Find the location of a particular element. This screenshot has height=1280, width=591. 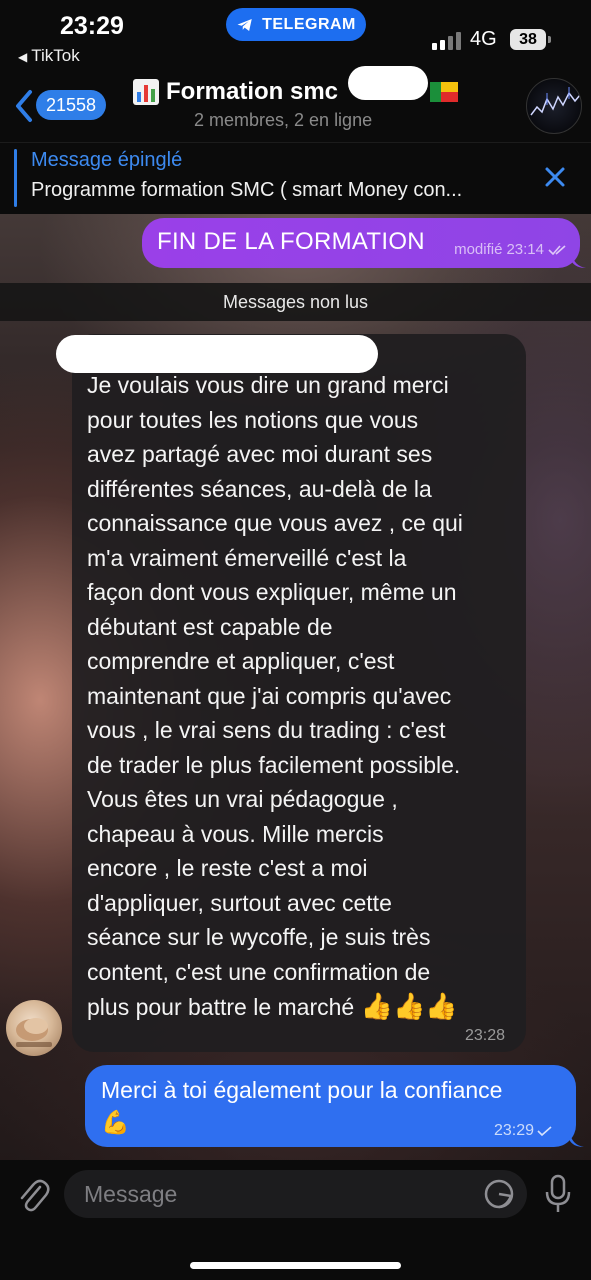

back-triangle-icon: ◀ is located at coordinates (23, 57).